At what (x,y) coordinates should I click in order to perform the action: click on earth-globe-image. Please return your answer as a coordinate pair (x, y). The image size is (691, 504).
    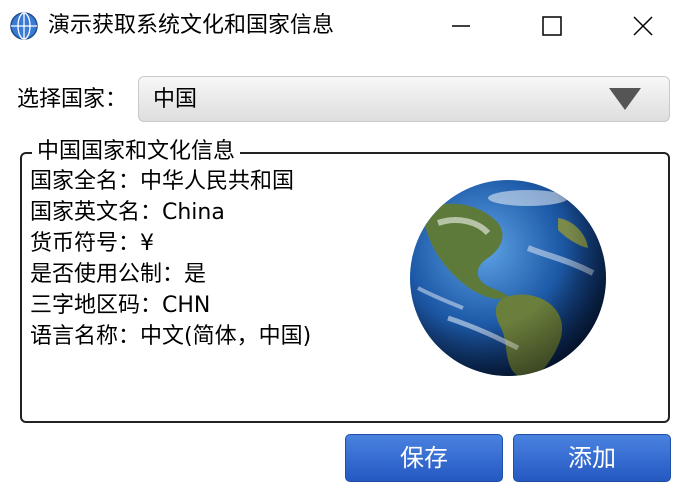
    Looking at the image, I should click on (508, 278).